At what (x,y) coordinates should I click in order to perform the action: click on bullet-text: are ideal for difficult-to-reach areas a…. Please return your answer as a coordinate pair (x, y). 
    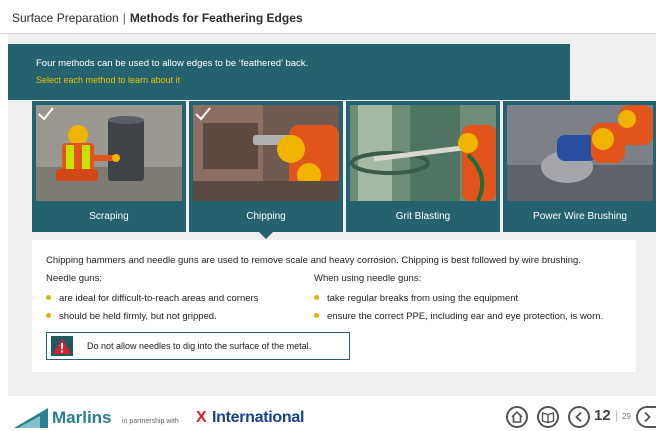
    Looking at the image, I should click on (159, 298).